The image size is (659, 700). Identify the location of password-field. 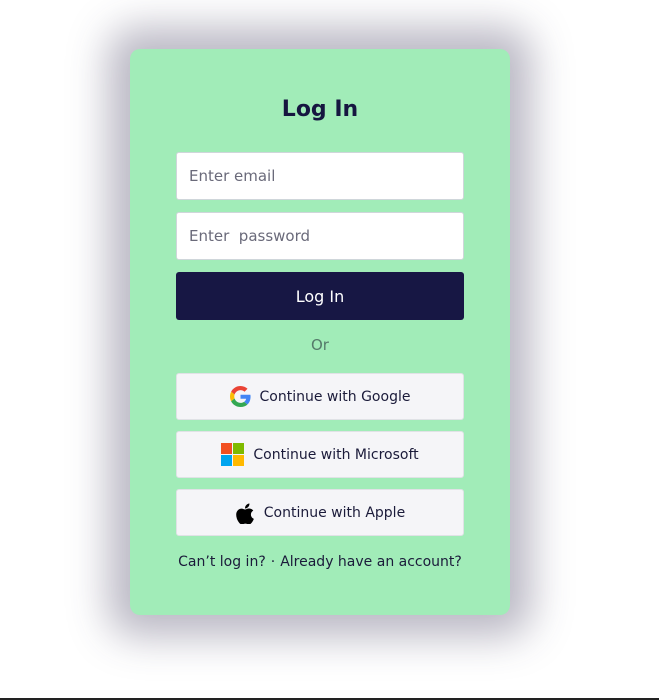
(320, 236).